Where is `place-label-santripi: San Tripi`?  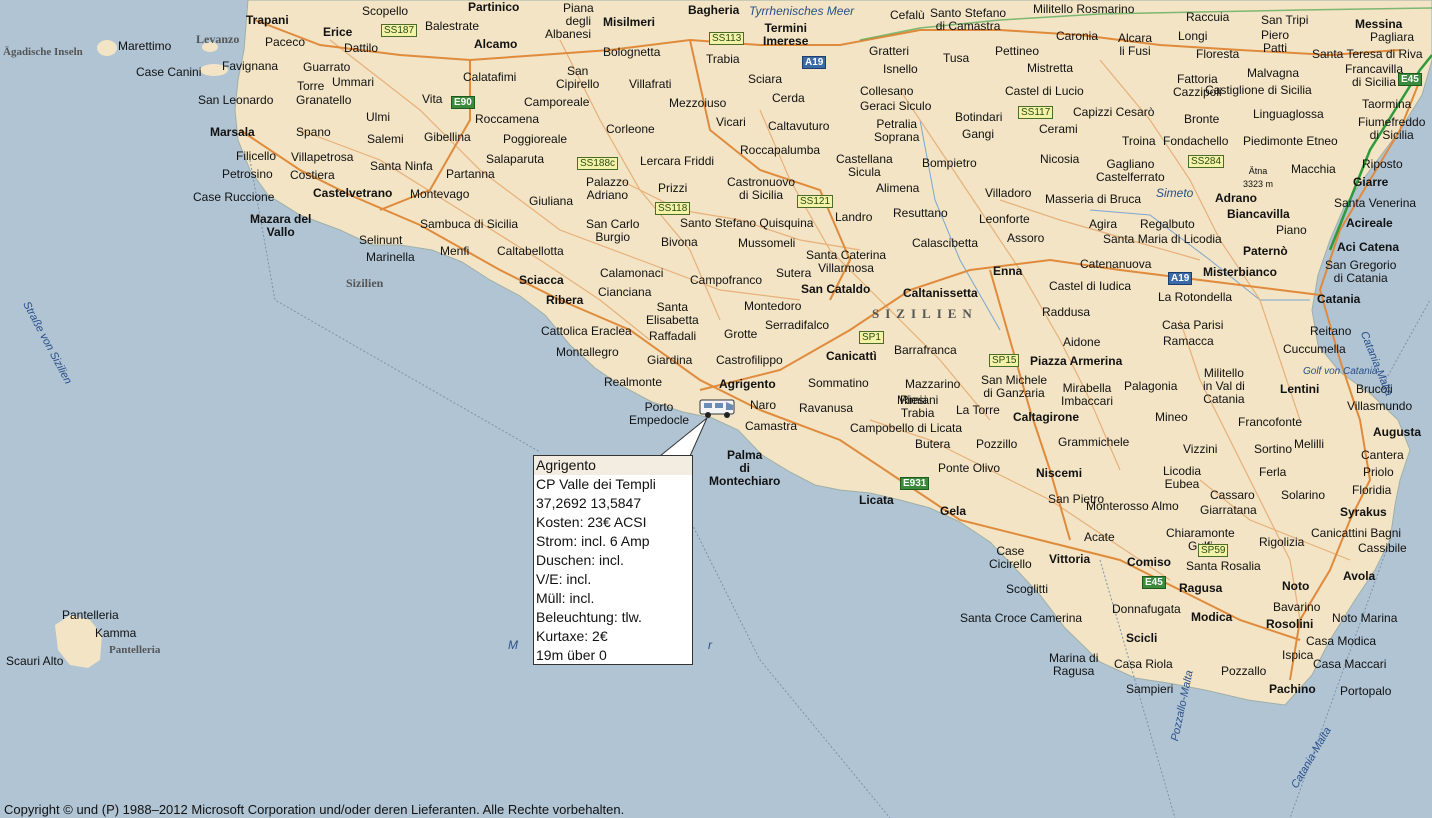 place-label-santripi: San Tripi is located at coordinates (1285, 20).